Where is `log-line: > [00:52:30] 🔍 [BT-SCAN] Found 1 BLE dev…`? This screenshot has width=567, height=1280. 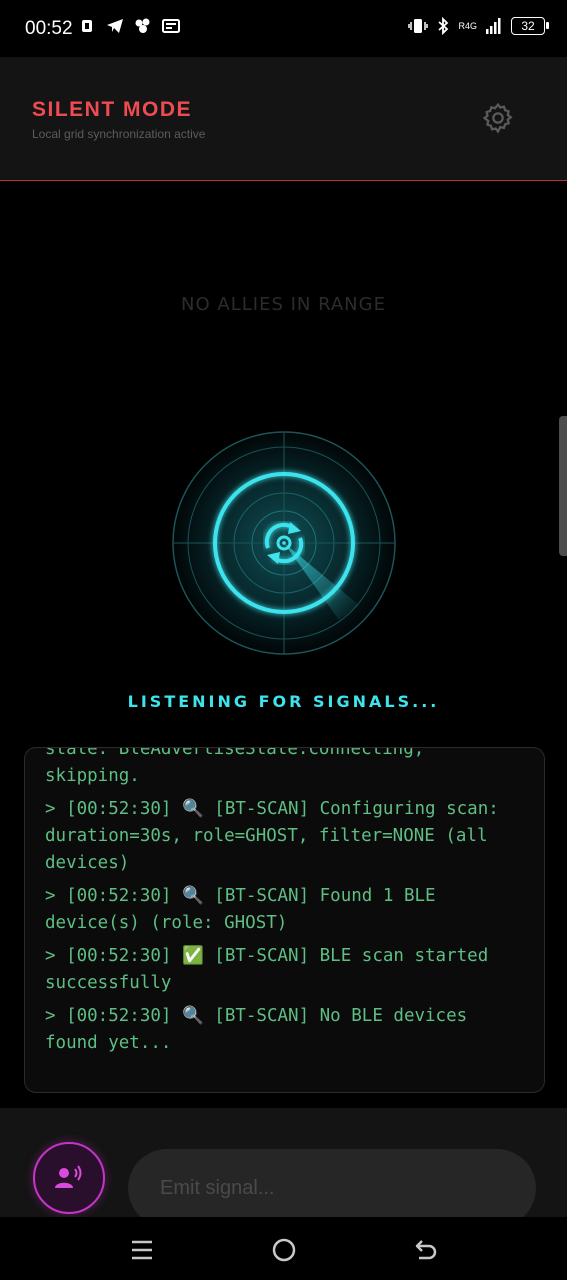
log-line: > [00:52:30] 🔍 [BT-SCAN] Found 1 BLE dev… is located at coordinates (246, 909).